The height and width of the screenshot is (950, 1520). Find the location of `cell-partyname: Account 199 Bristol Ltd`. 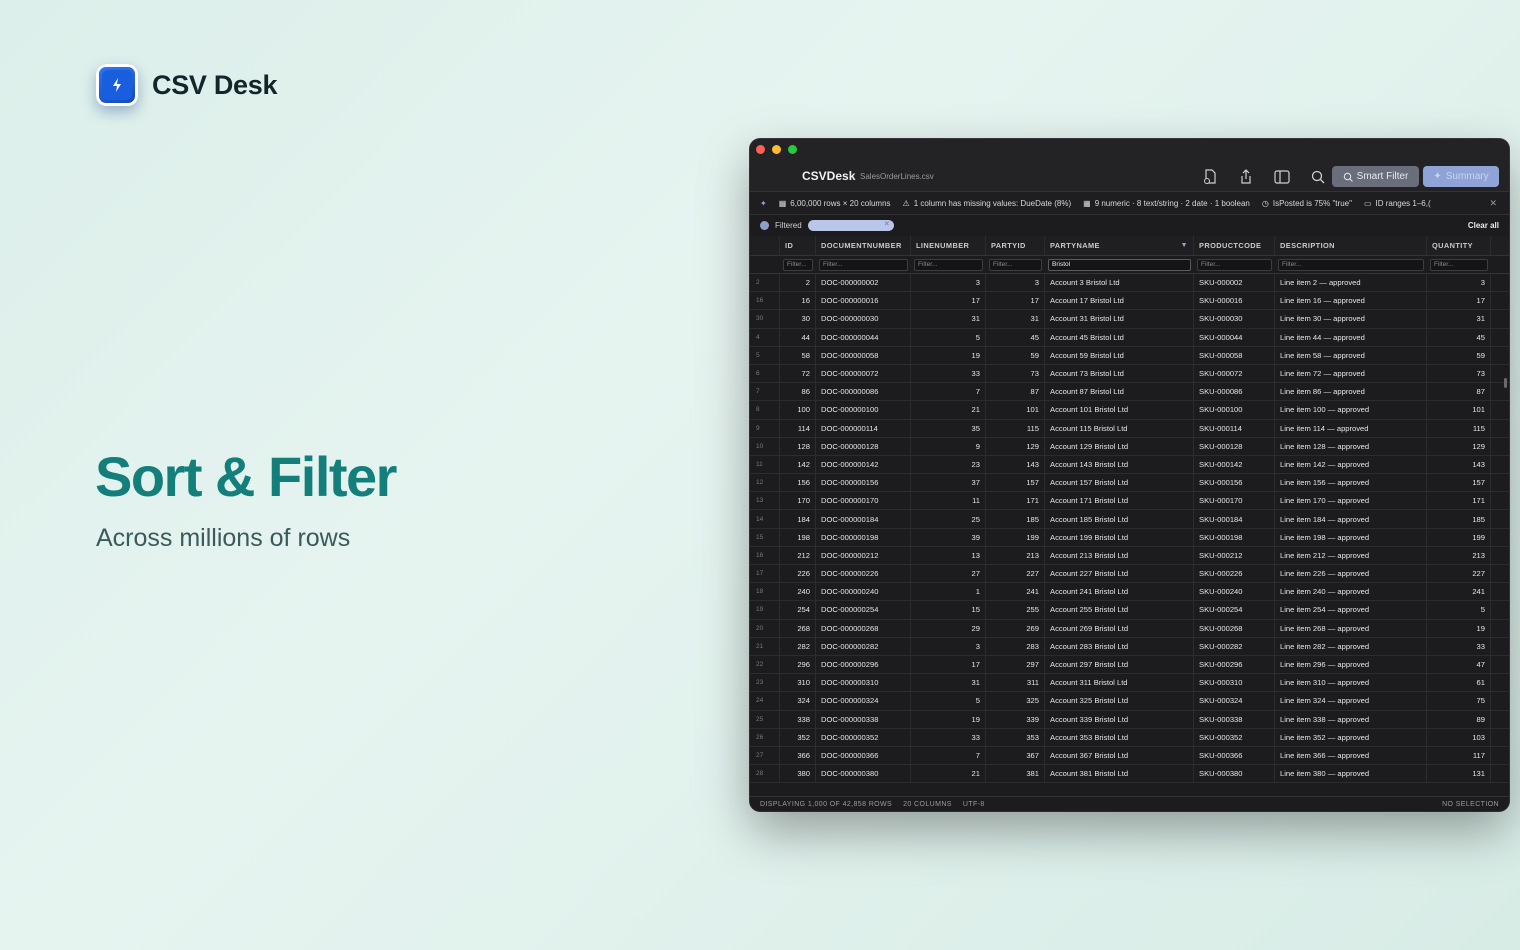

cell-partyname: Account 199 Bristol Ltd is located at coordinates (1119, 537).